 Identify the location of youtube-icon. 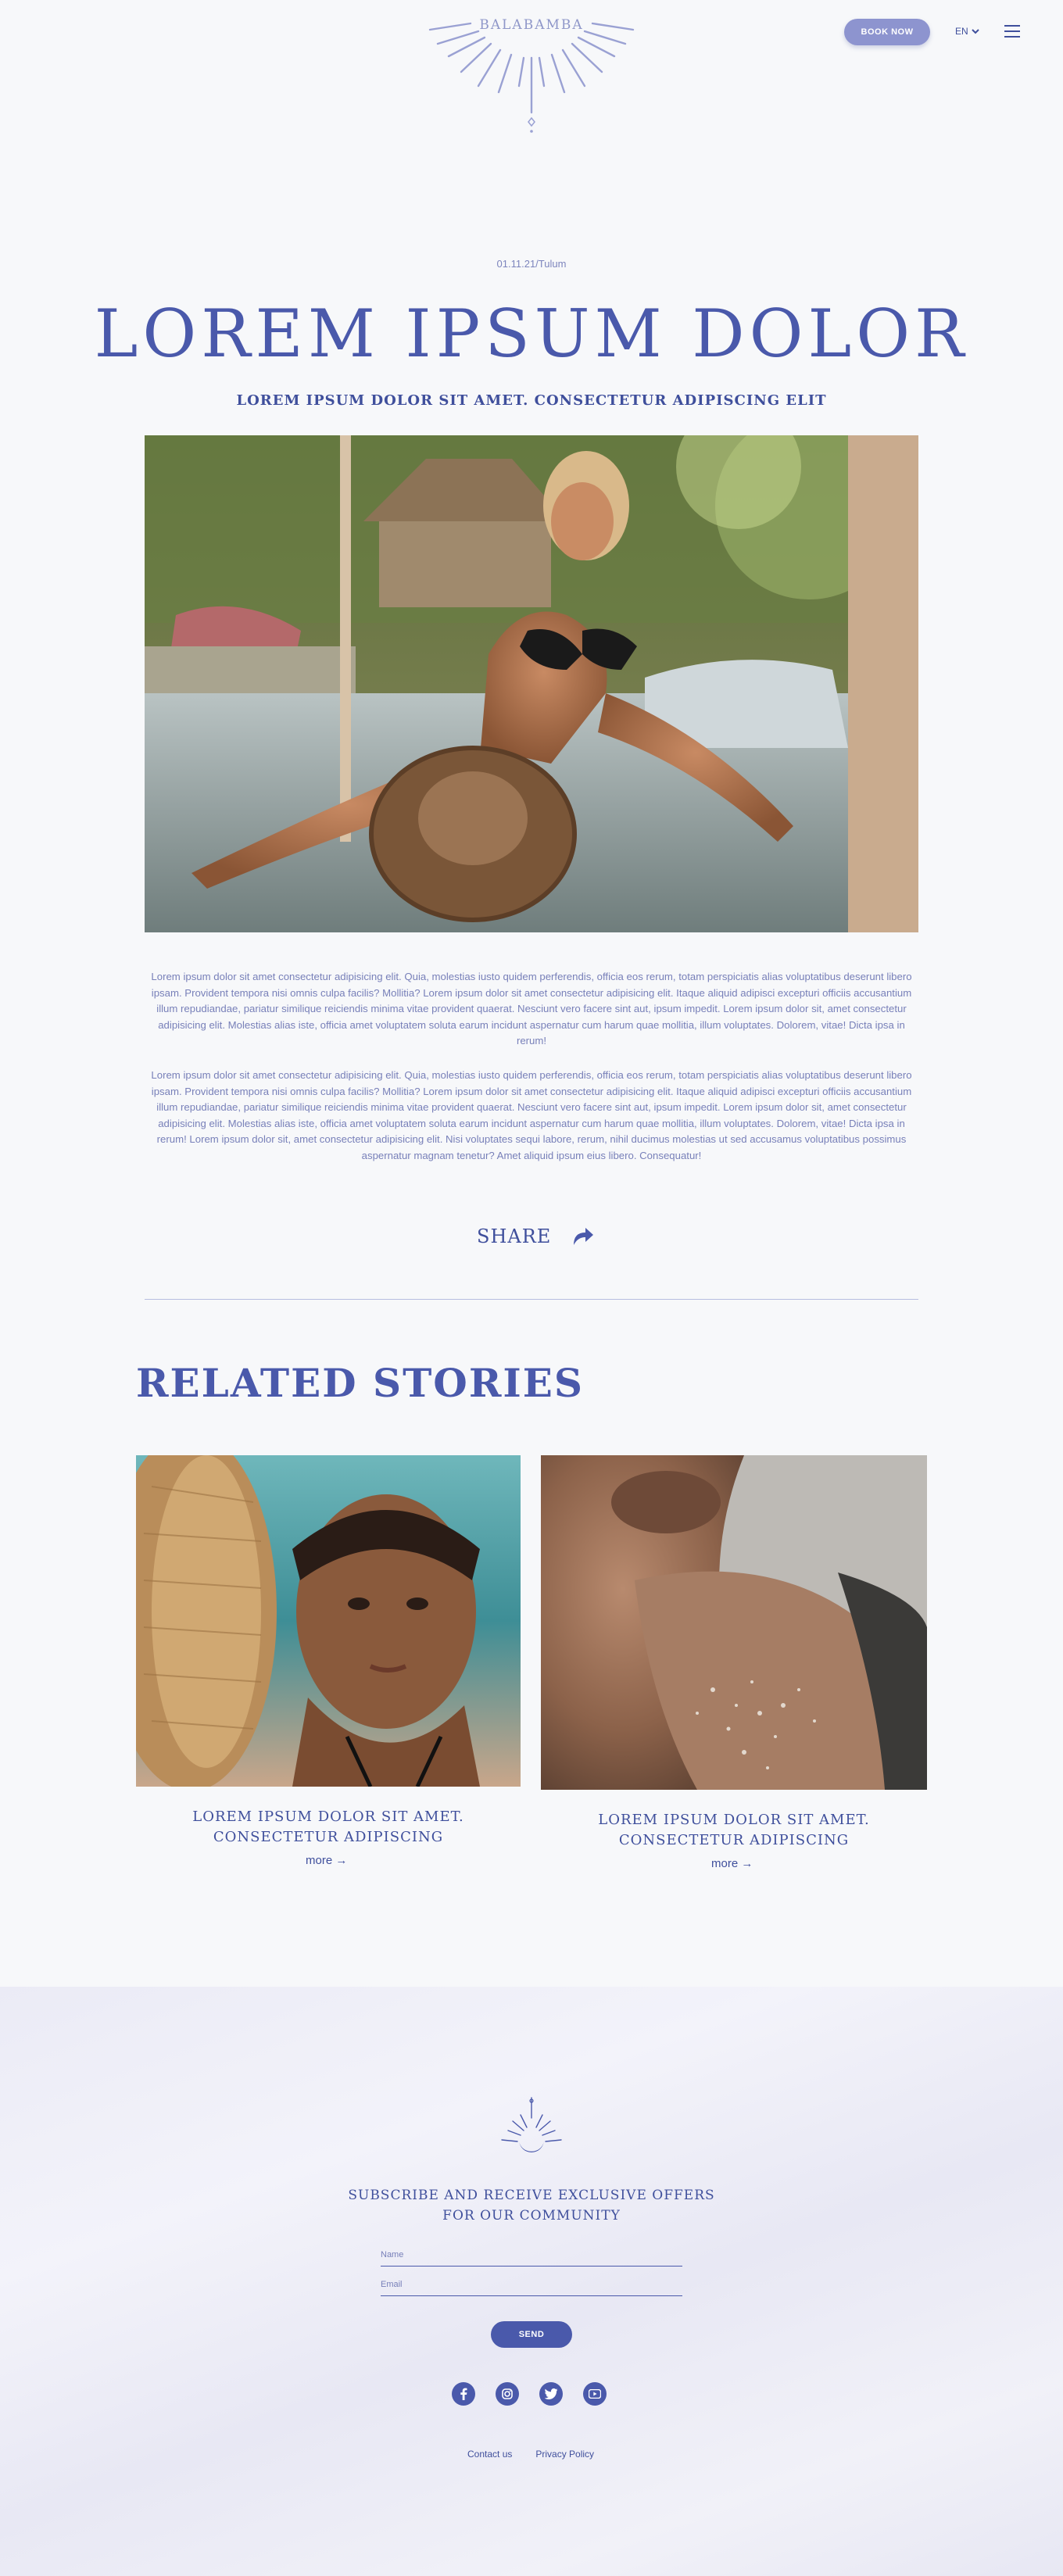
(595, 2394).